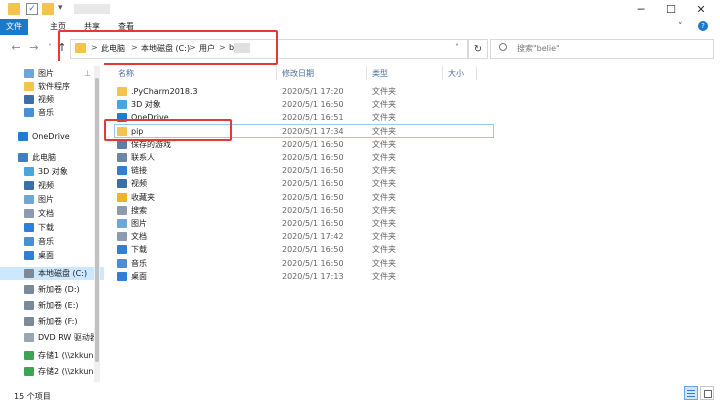 This screenshot has width=720, height=405. I want to click on sidebar-item: 存储2 (\\zkkun), so click(52, 371).